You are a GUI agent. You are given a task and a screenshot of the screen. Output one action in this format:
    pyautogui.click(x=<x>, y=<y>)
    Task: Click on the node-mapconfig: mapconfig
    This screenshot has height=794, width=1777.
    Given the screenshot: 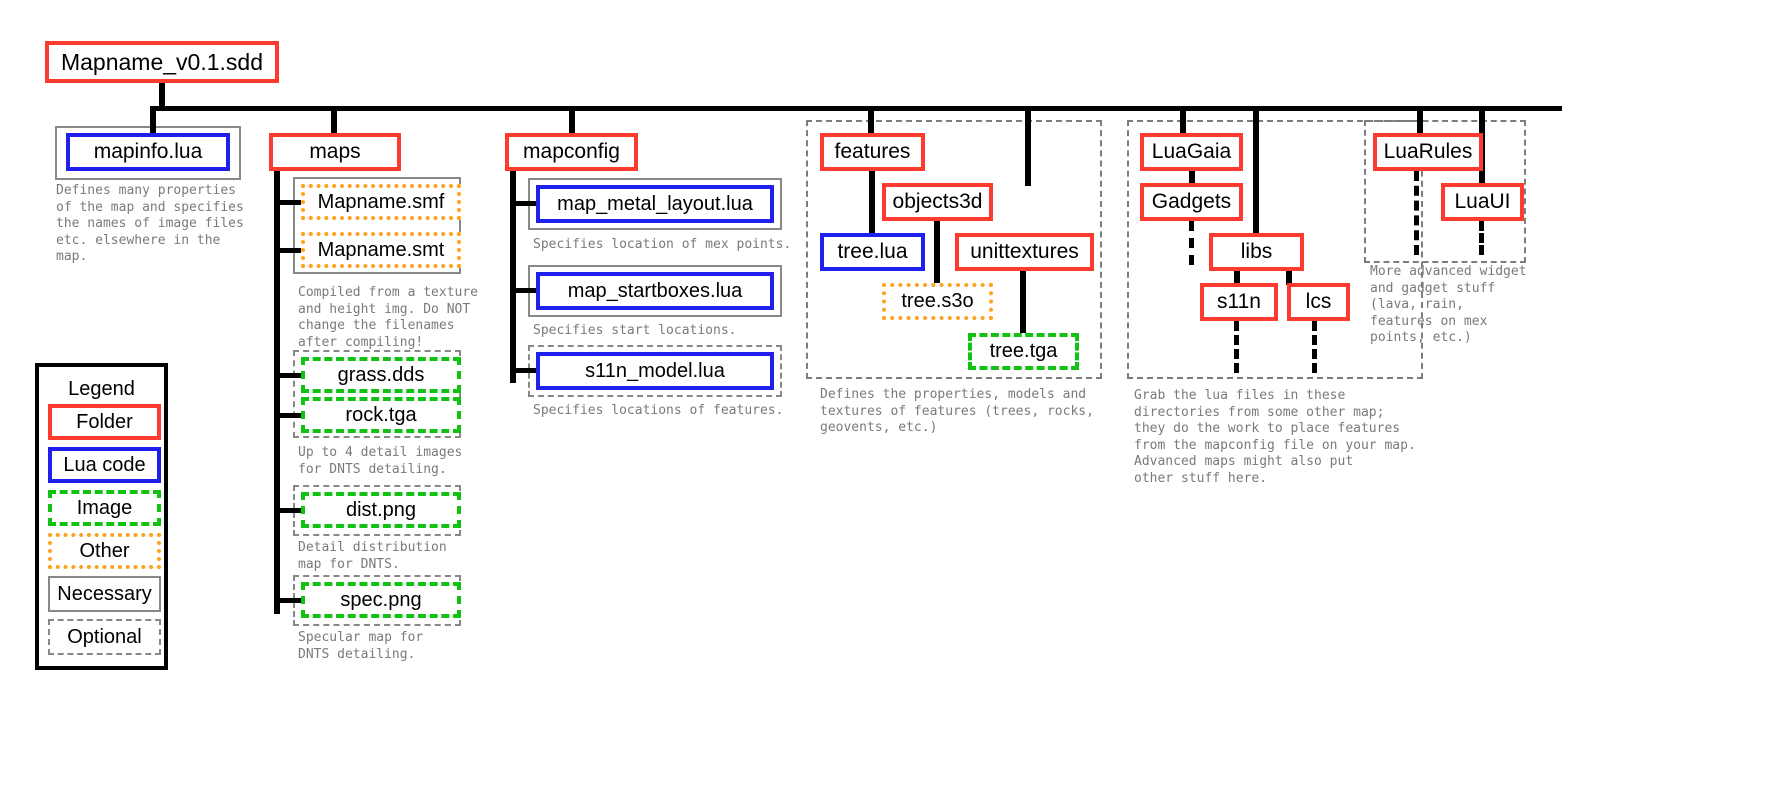 What is the action you would take?
    pyautogui.click(x=571, y=152)
    